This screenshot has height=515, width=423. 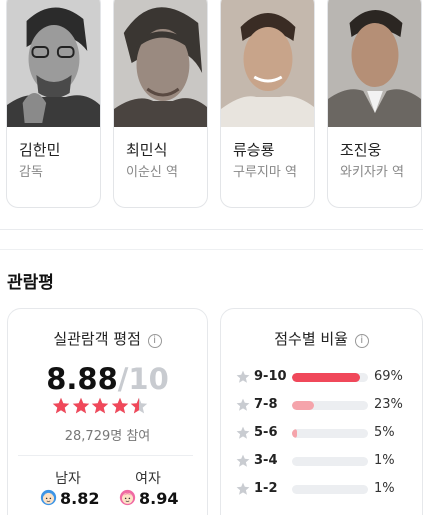 What do you see at coordinates (254, 150) in the screenshot?
I see `cast-name: 류승룡` at bounding box center [254, 150].